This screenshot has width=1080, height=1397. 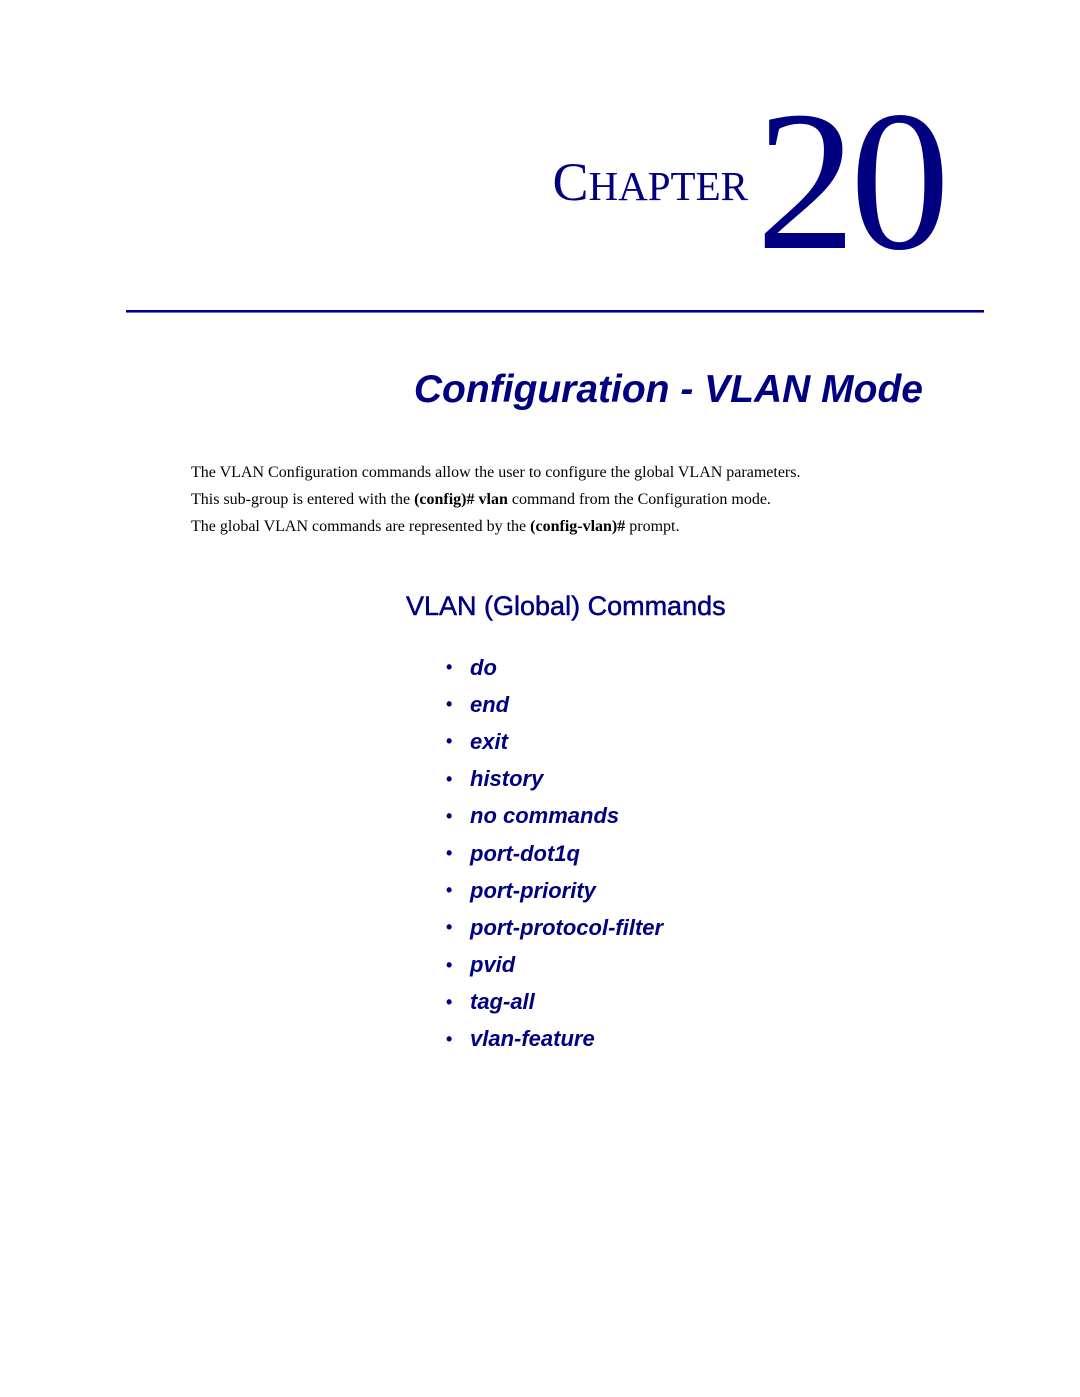 I want to click on command-link: end, so click(x=489, y=705).